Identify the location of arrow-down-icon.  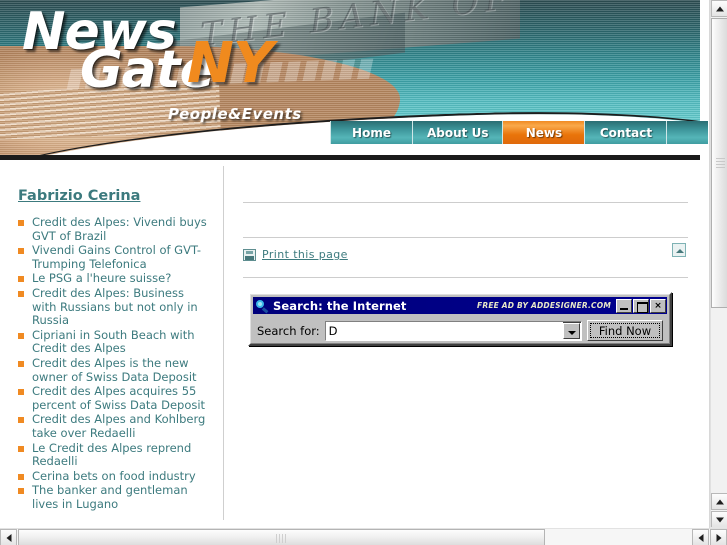
(719, 519).